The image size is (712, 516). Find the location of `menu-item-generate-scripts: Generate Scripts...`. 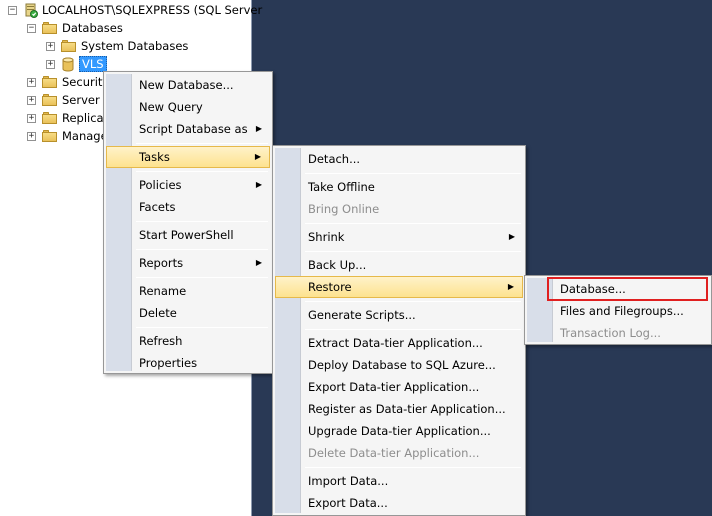

menu-item-generate-scripts: Generate Scripts... is located at coordinates (399, 315).